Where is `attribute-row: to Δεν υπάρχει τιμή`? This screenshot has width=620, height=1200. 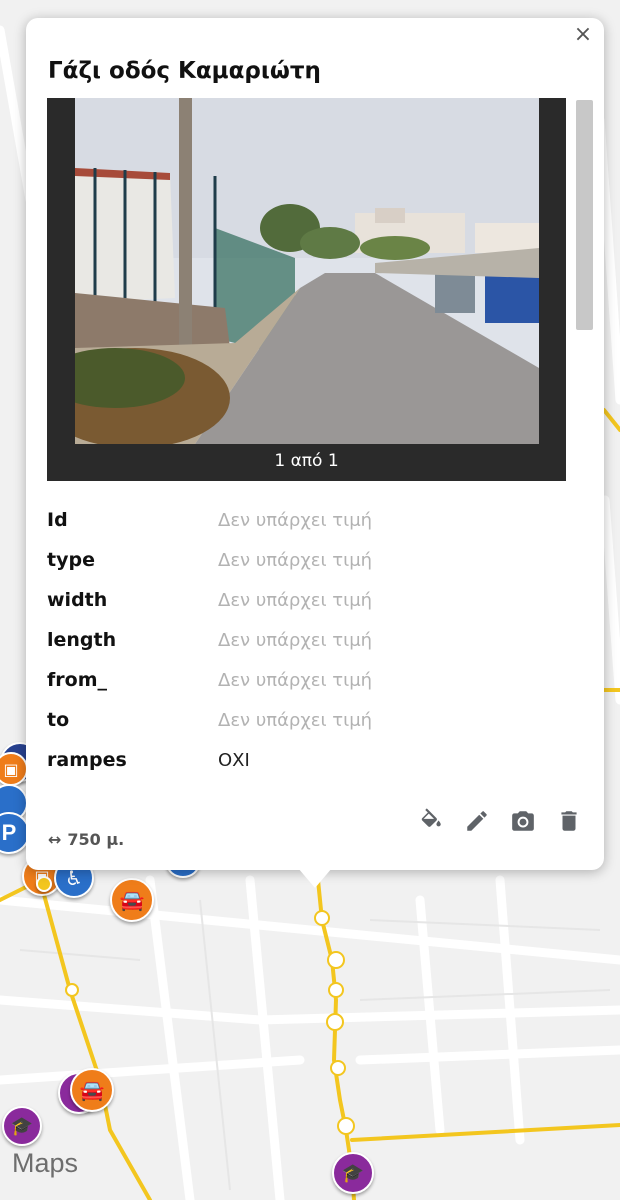 attribute-row: to Δεν υπάρχει τιμή is located at coordinates (307, 720).